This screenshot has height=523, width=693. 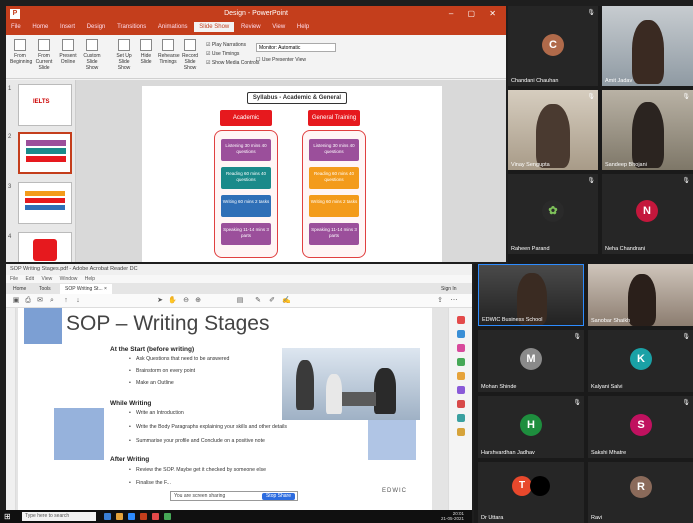 What do you see at coordinates (78, 301) in the screenshot?
I see `next-page-icon: ↓` at bounding box center [78, 301].